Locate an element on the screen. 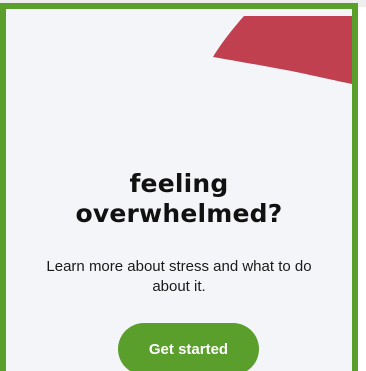 This screenshot has width=366, height=371. decorative-wave-shape is located at coordinates (282, 50).